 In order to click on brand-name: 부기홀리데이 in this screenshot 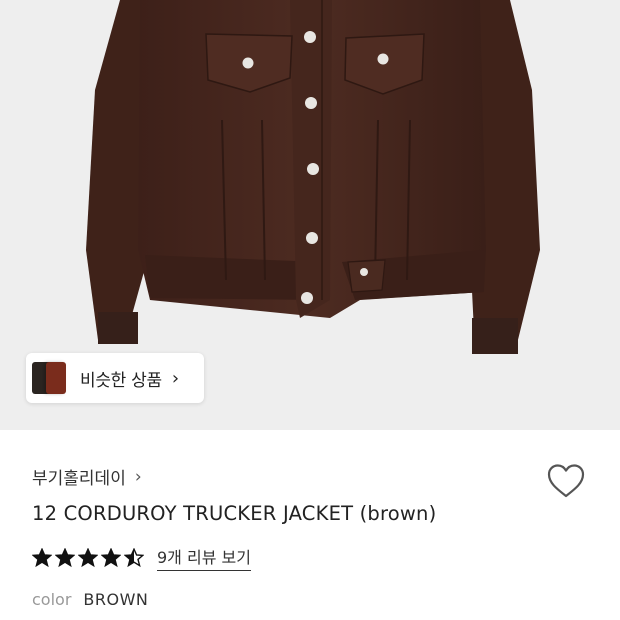, I will do `click(79, 479)`.